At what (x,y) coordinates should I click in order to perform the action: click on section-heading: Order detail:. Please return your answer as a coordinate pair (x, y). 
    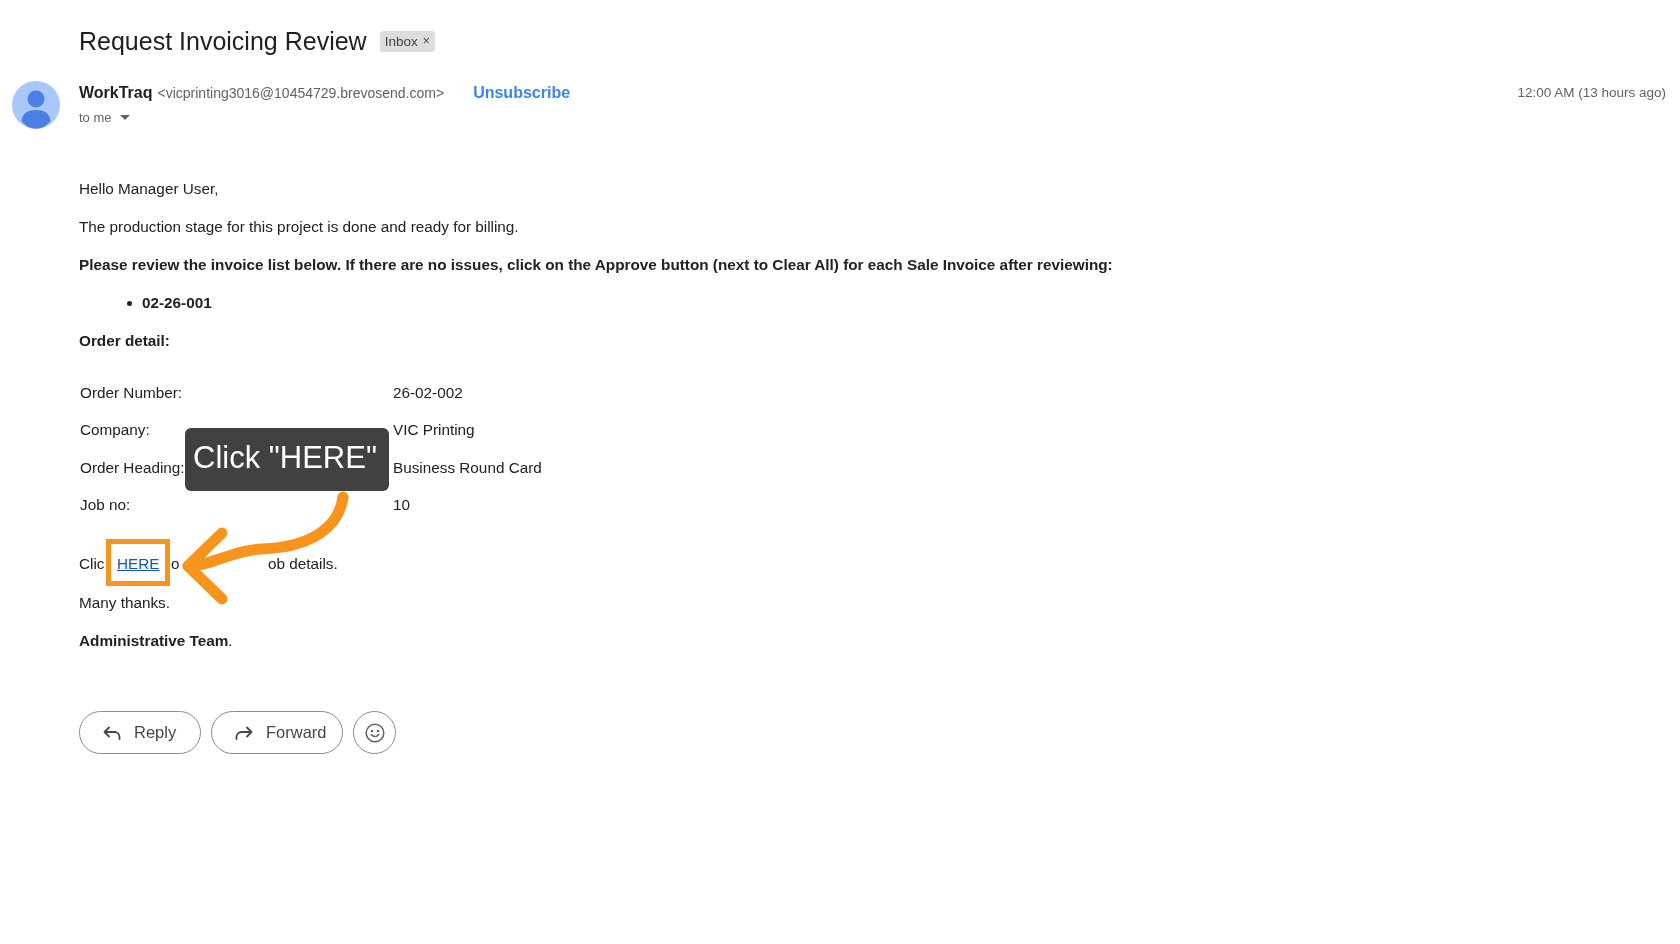
    Looking at the image, I should click on (125, 341).